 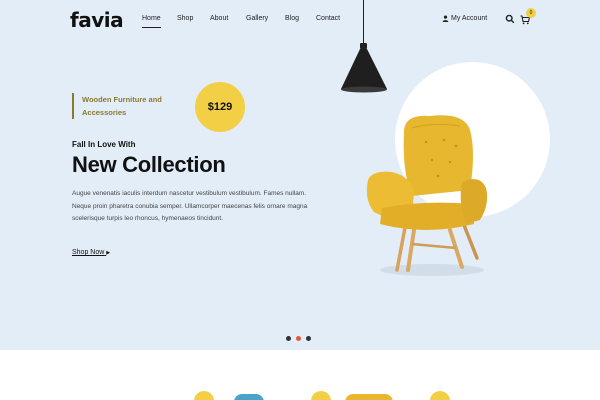 What do you see at coordinates (364, 71) in the screenshot?
I see `pendant-lamp-image` at bounding box center [364, 71].